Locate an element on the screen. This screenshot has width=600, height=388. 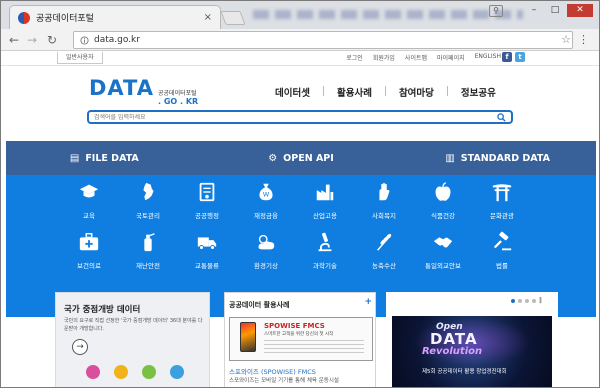
category-diplomacy: 통일외교안보 is located at coordinates (443, 250).